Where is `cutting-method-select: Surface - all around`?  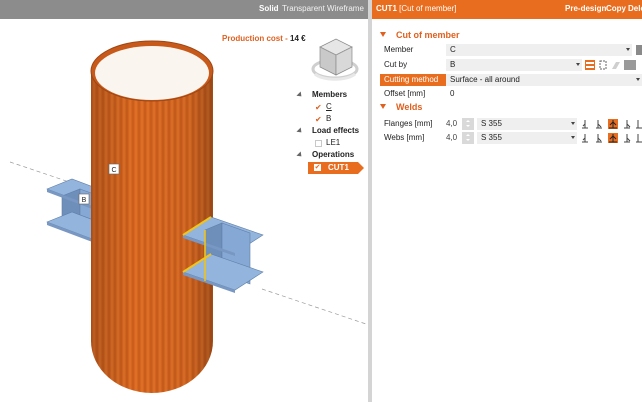 cutting-method-select: Surface - all around is located at coordinates (544, 80).